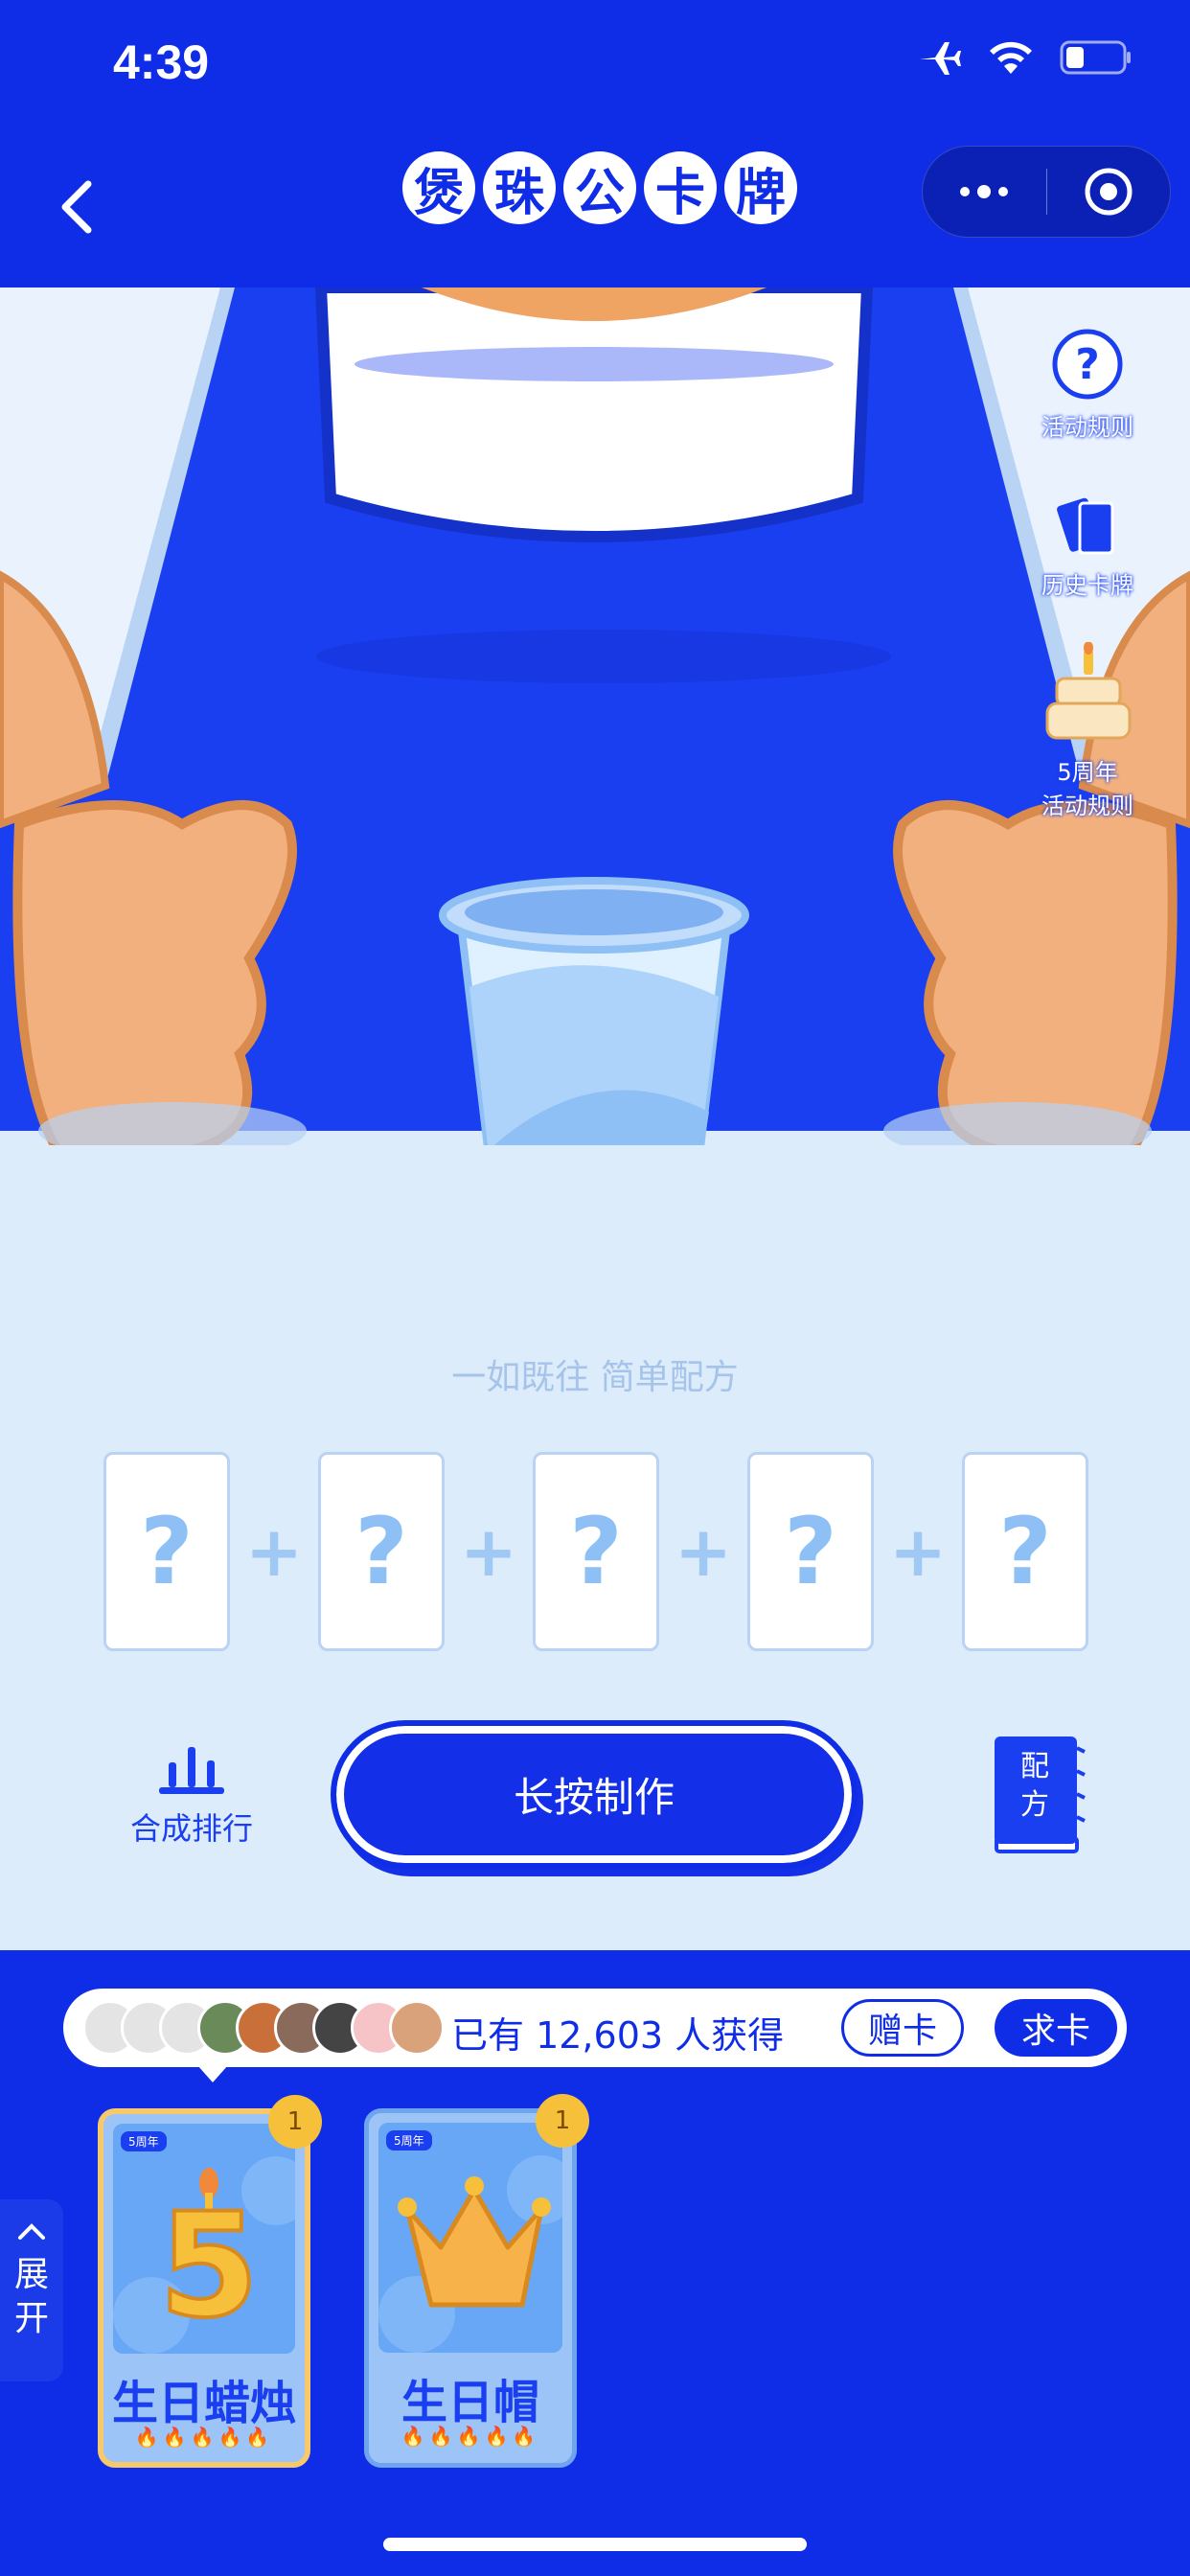  What do you see at coordinates (1087, 585) in the screenshot?
I see `history-cards-label: 历史卡牌` at bounding box center [1087, 585].